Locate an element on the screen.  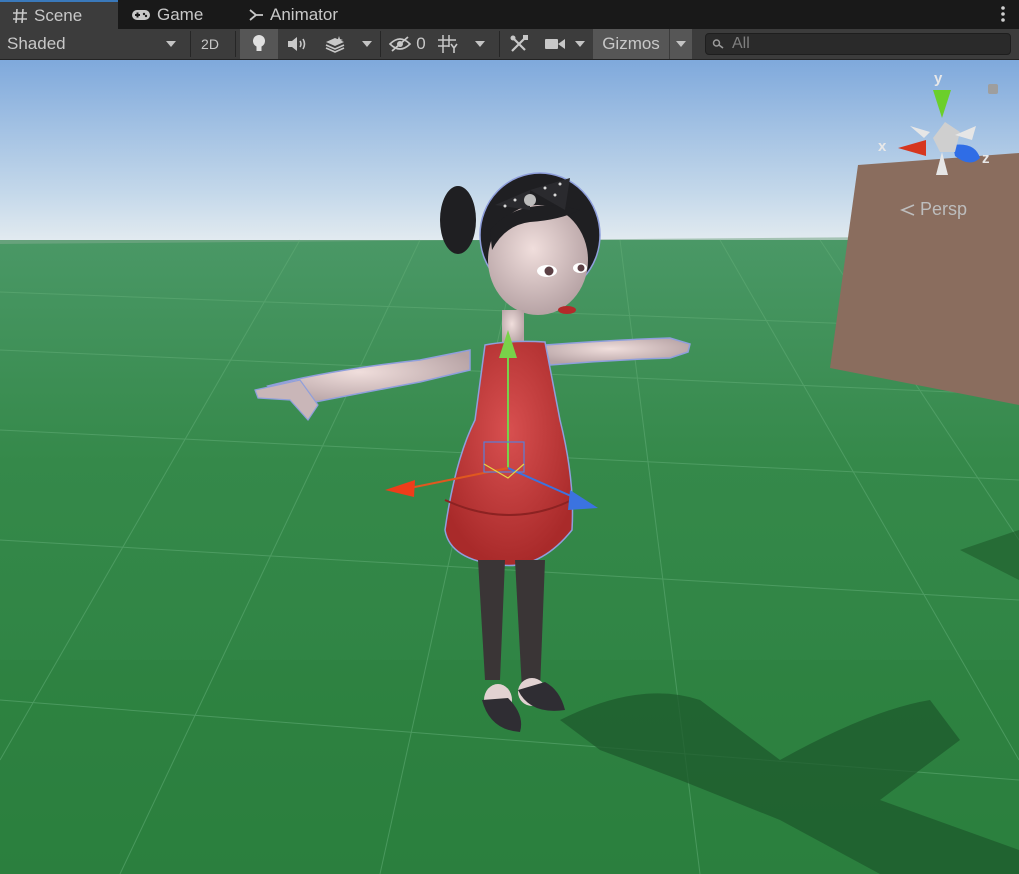
perspective-icon is located at coordinates (907, 209).